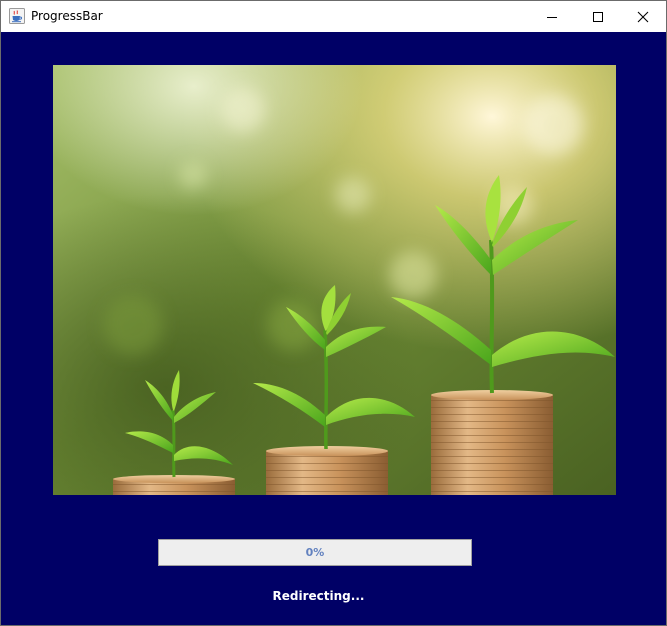 This screenshot has width=667, height=626. I want to click on window-title: ProgressBar, so click(67, 16).